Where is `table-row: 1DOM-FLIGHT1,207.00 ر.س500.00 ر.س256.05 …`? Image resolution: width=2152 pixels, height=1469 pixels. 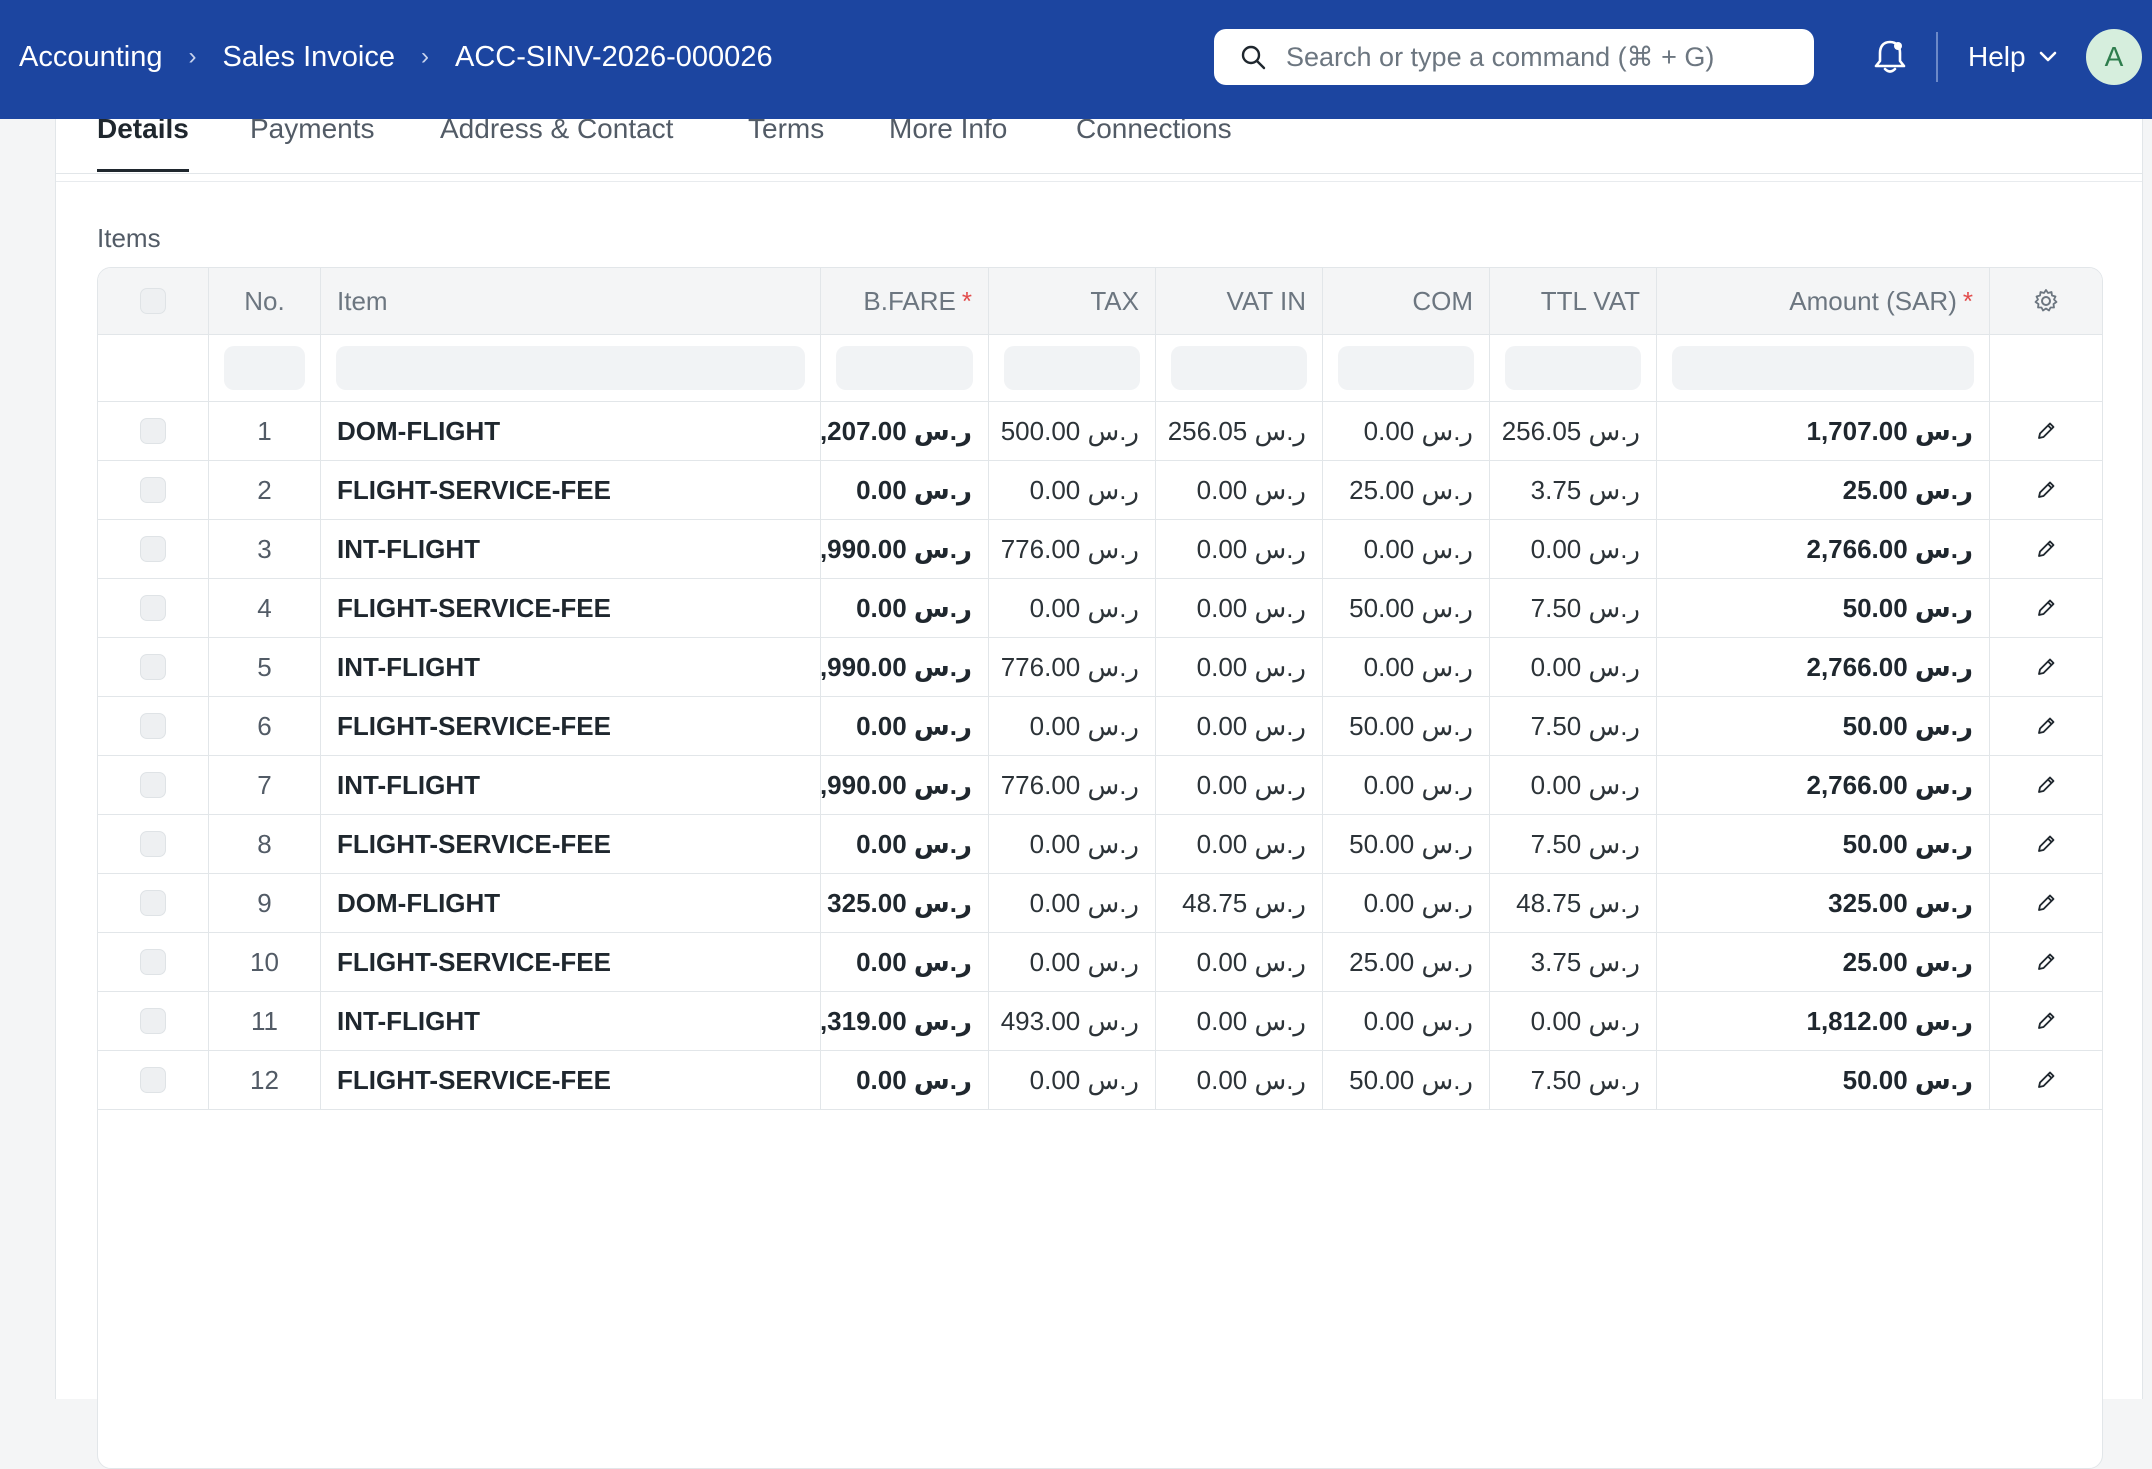
table-row: 1DOM-FLIGHT1,207.00 ر.س500.00 ر.س256.05 … is located at coordinates (1100, 431).